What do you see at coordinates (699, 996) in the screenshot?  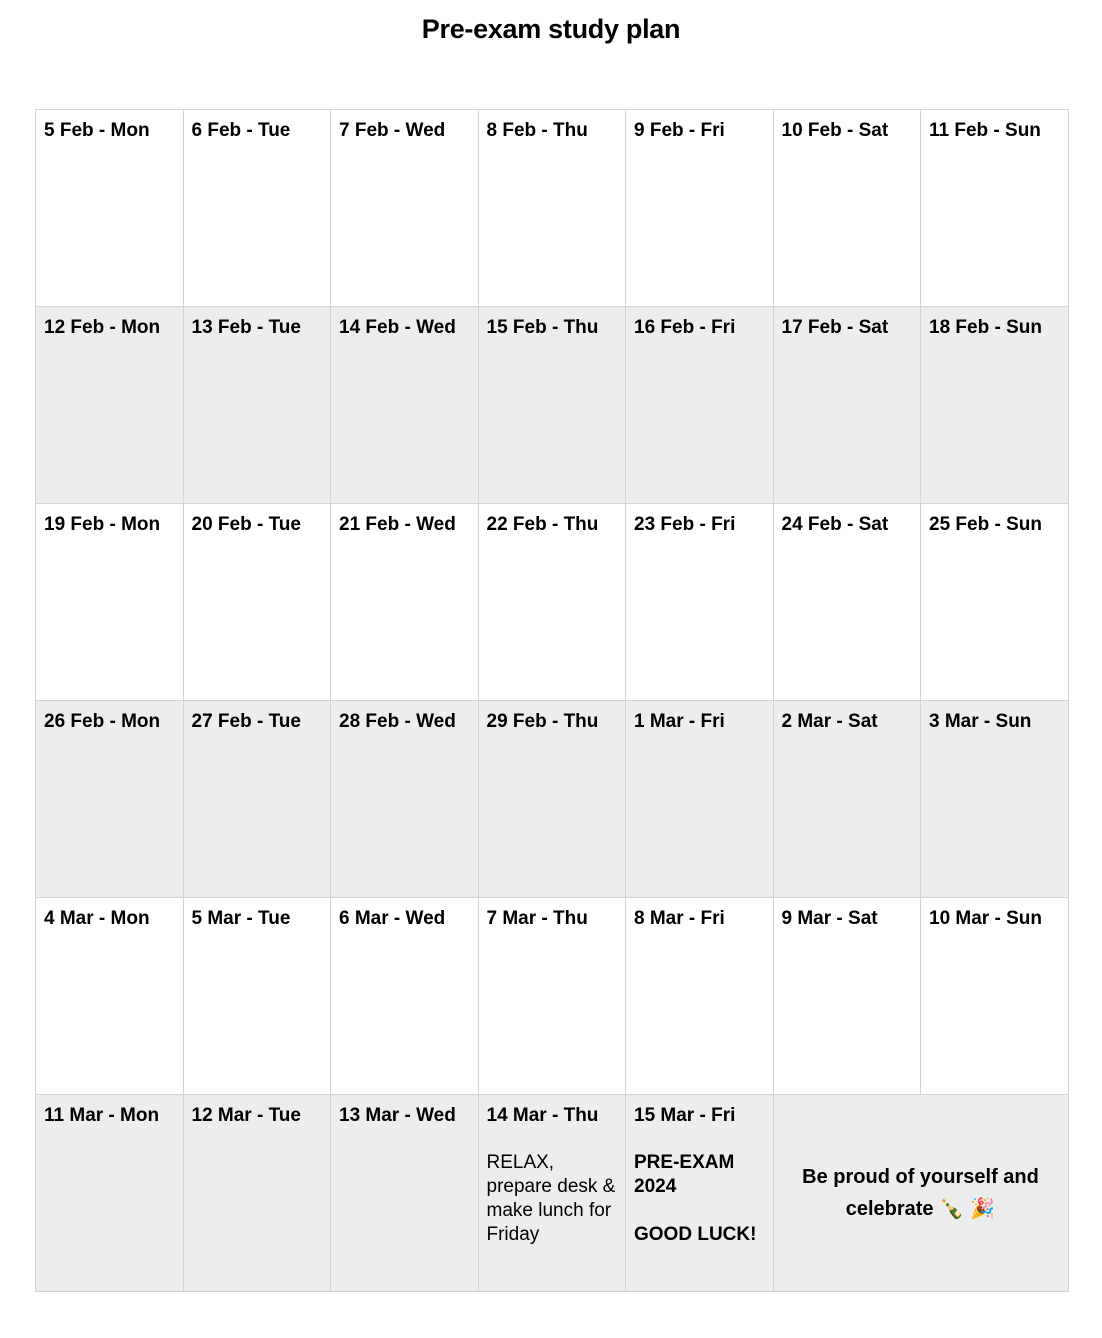 I see `day-cell: 8 Mar - Fri` at bounding box center [699, 996].